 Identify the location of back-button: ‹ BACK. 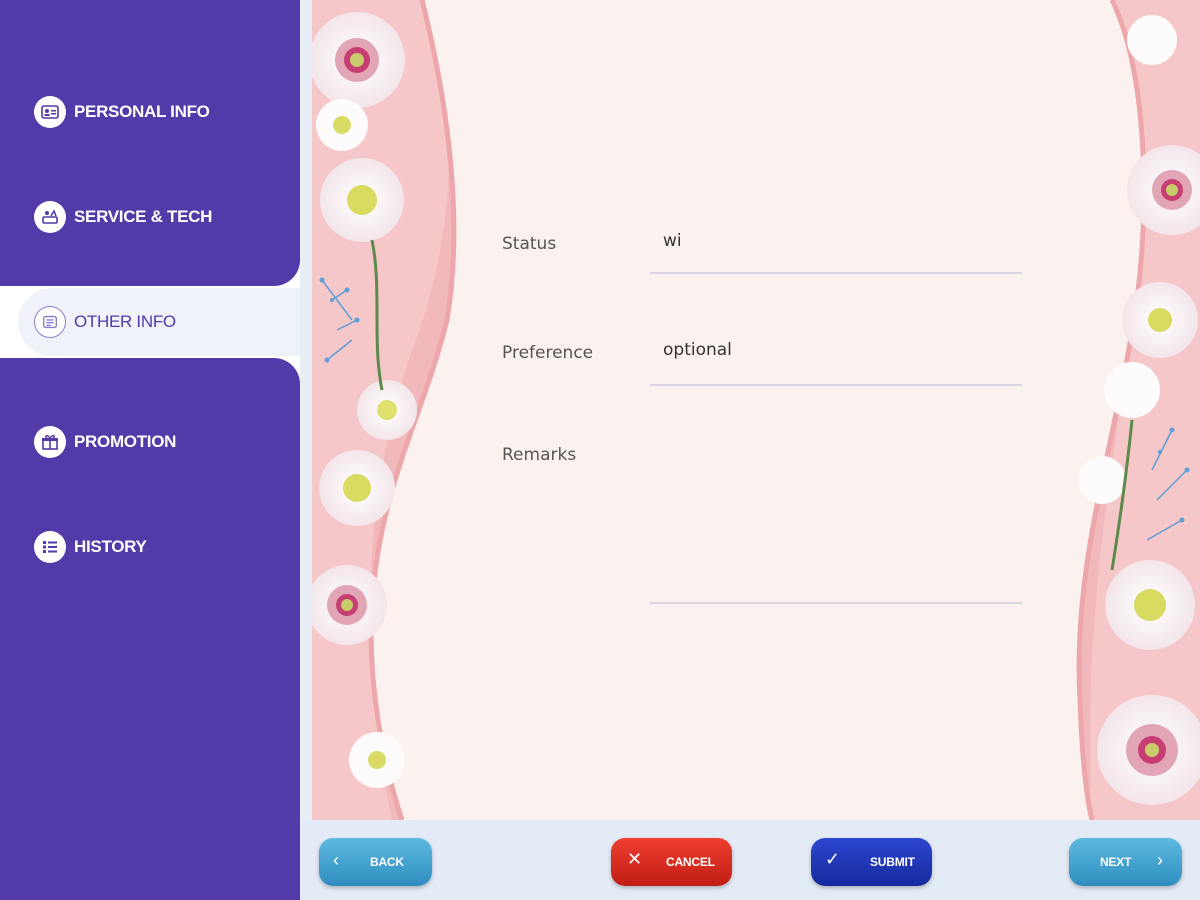
(375, 862).